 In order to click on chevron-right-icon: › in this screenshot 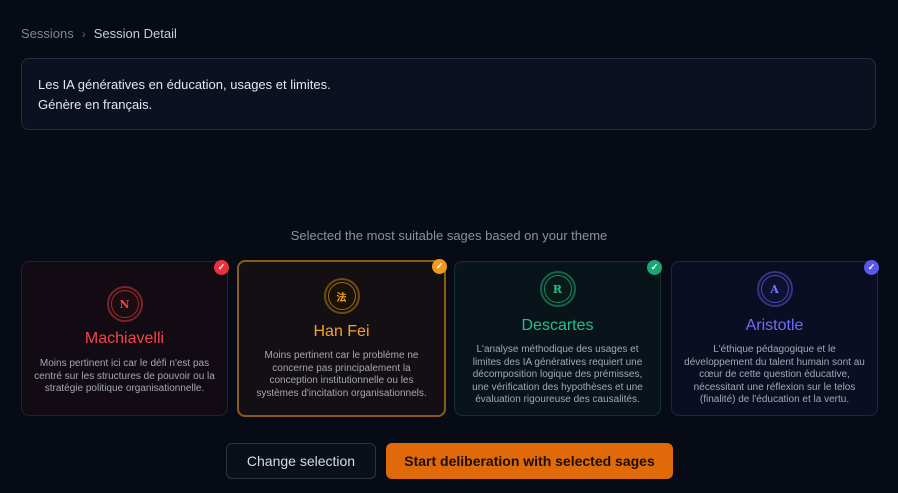, I will do `click(83, 33)`.